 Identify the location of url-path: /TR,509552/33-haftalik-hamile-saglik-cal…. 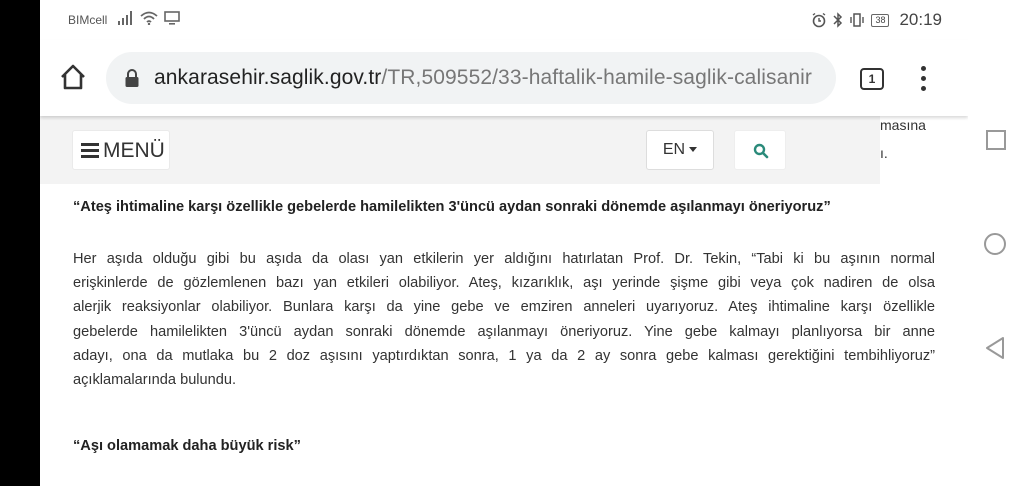
(597, 77).